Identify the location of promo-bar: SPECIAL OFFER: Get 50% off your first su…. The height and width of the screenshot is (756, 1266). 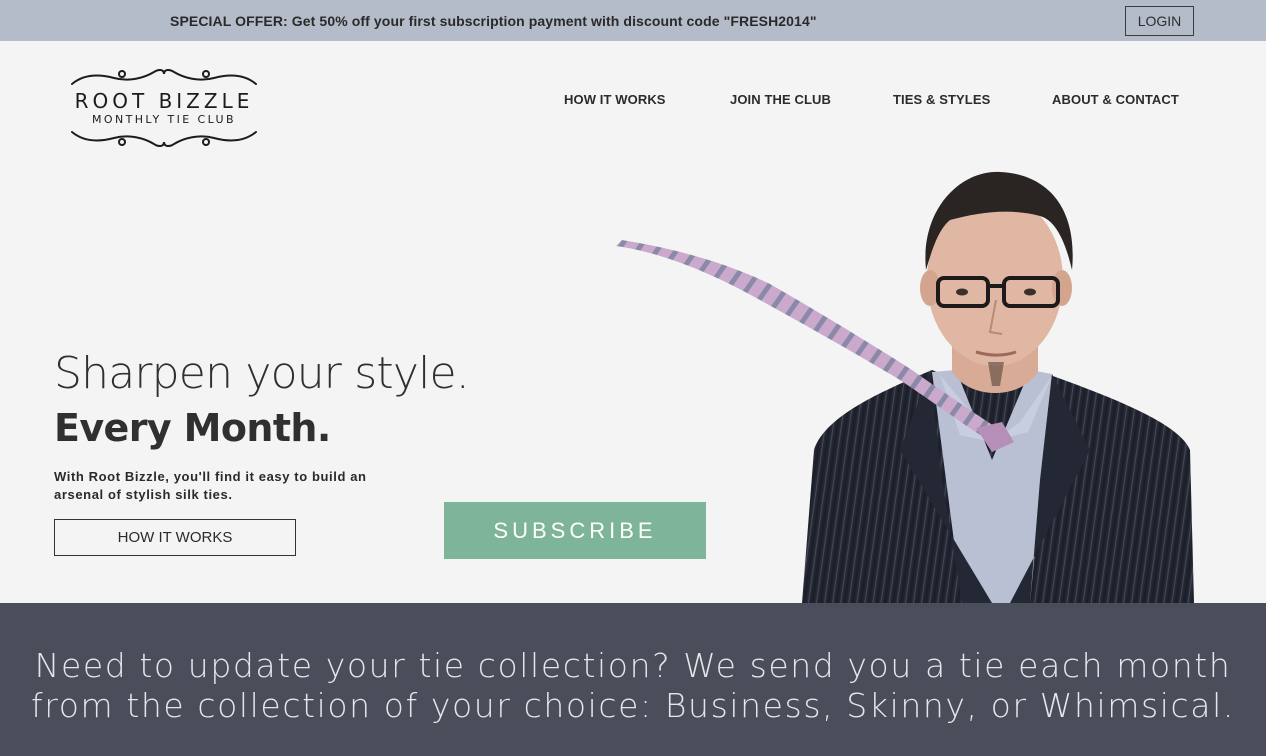
(633, 20).